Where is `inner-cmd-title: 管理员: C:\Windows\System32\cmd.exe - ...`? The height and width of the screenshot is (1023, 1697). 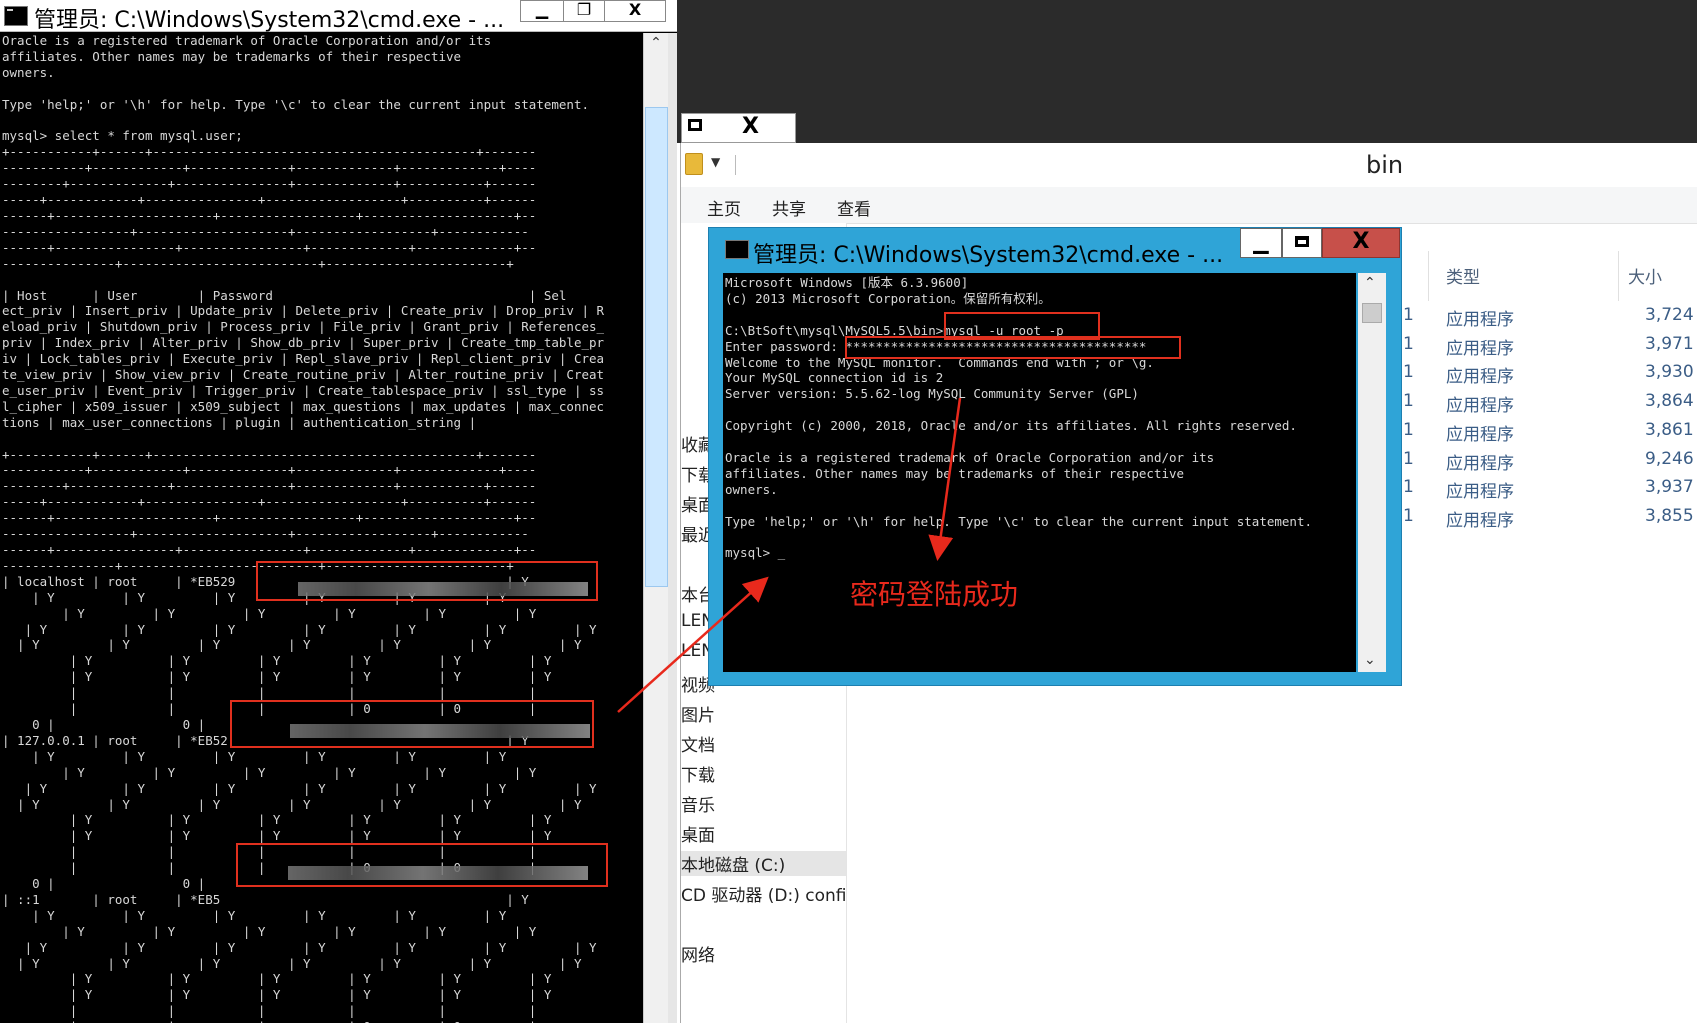 inner-cmd-title: 管理员: C:\Windows\System32\cmd.exe - ... is located at coordinates (988, 255).